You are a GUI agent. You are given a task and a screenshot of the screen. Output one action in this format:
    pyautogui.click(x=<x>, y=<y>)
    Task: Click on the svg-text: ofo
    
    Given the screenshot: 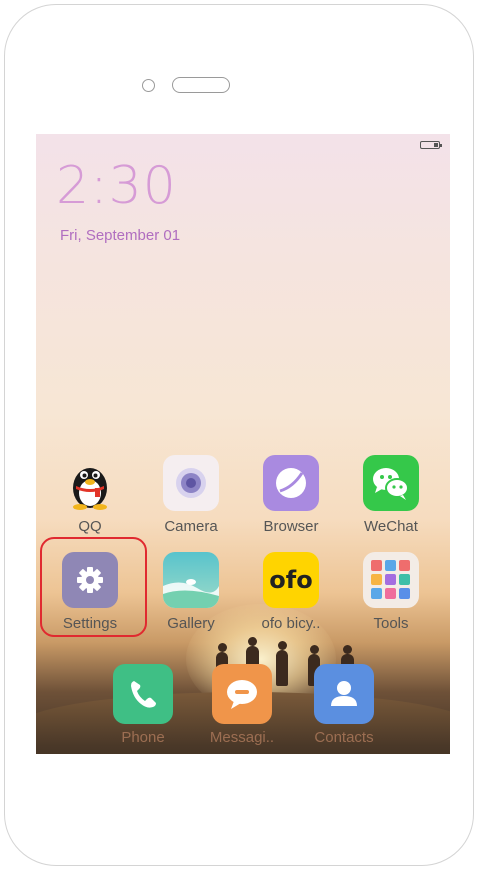 What is the action you would take?
    pyautogui.click(x=290, y=580)
    